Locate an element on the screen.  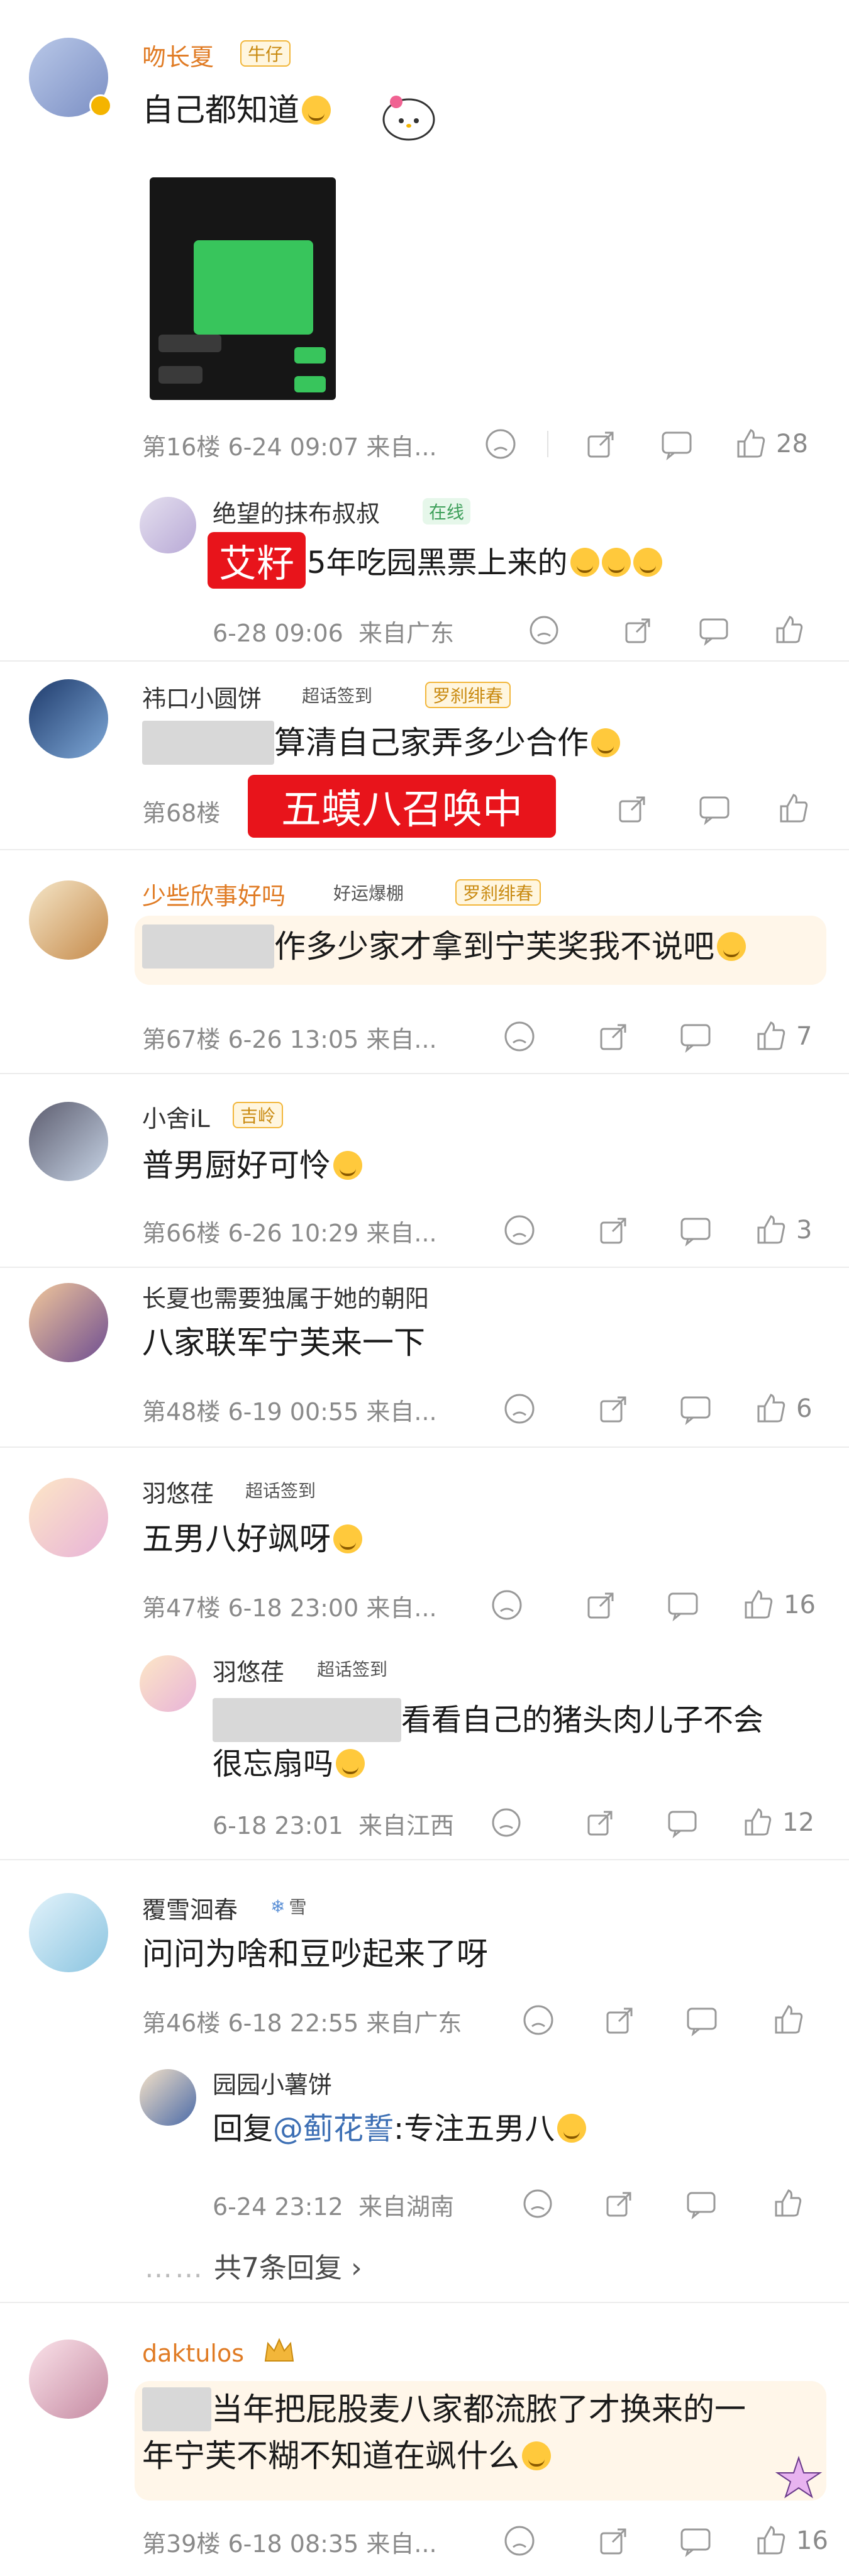
username: 少些欣事好吗 is located at coordinates (214, 894).